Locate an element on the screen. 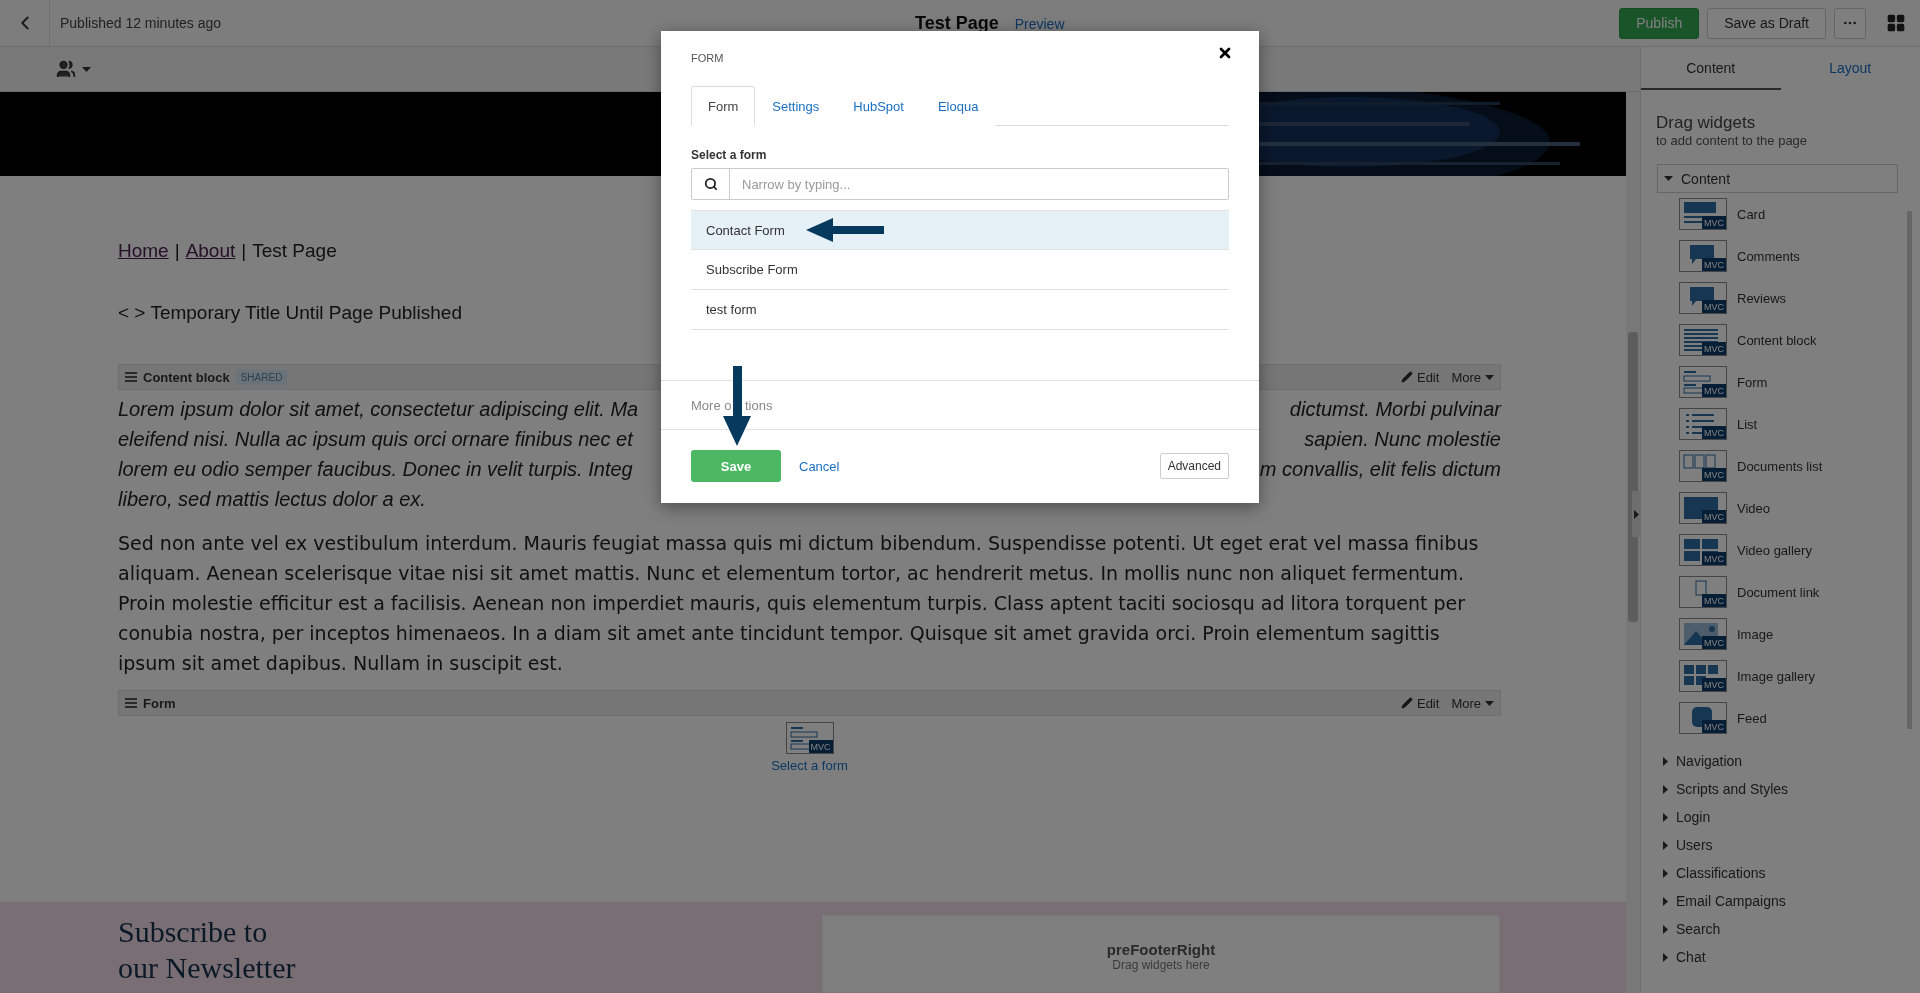 Image resolution: width=1920 pixels, height=993 pixels. page-heading: < > Temporary Title Until Page Published is located at coordinates (290, 313).